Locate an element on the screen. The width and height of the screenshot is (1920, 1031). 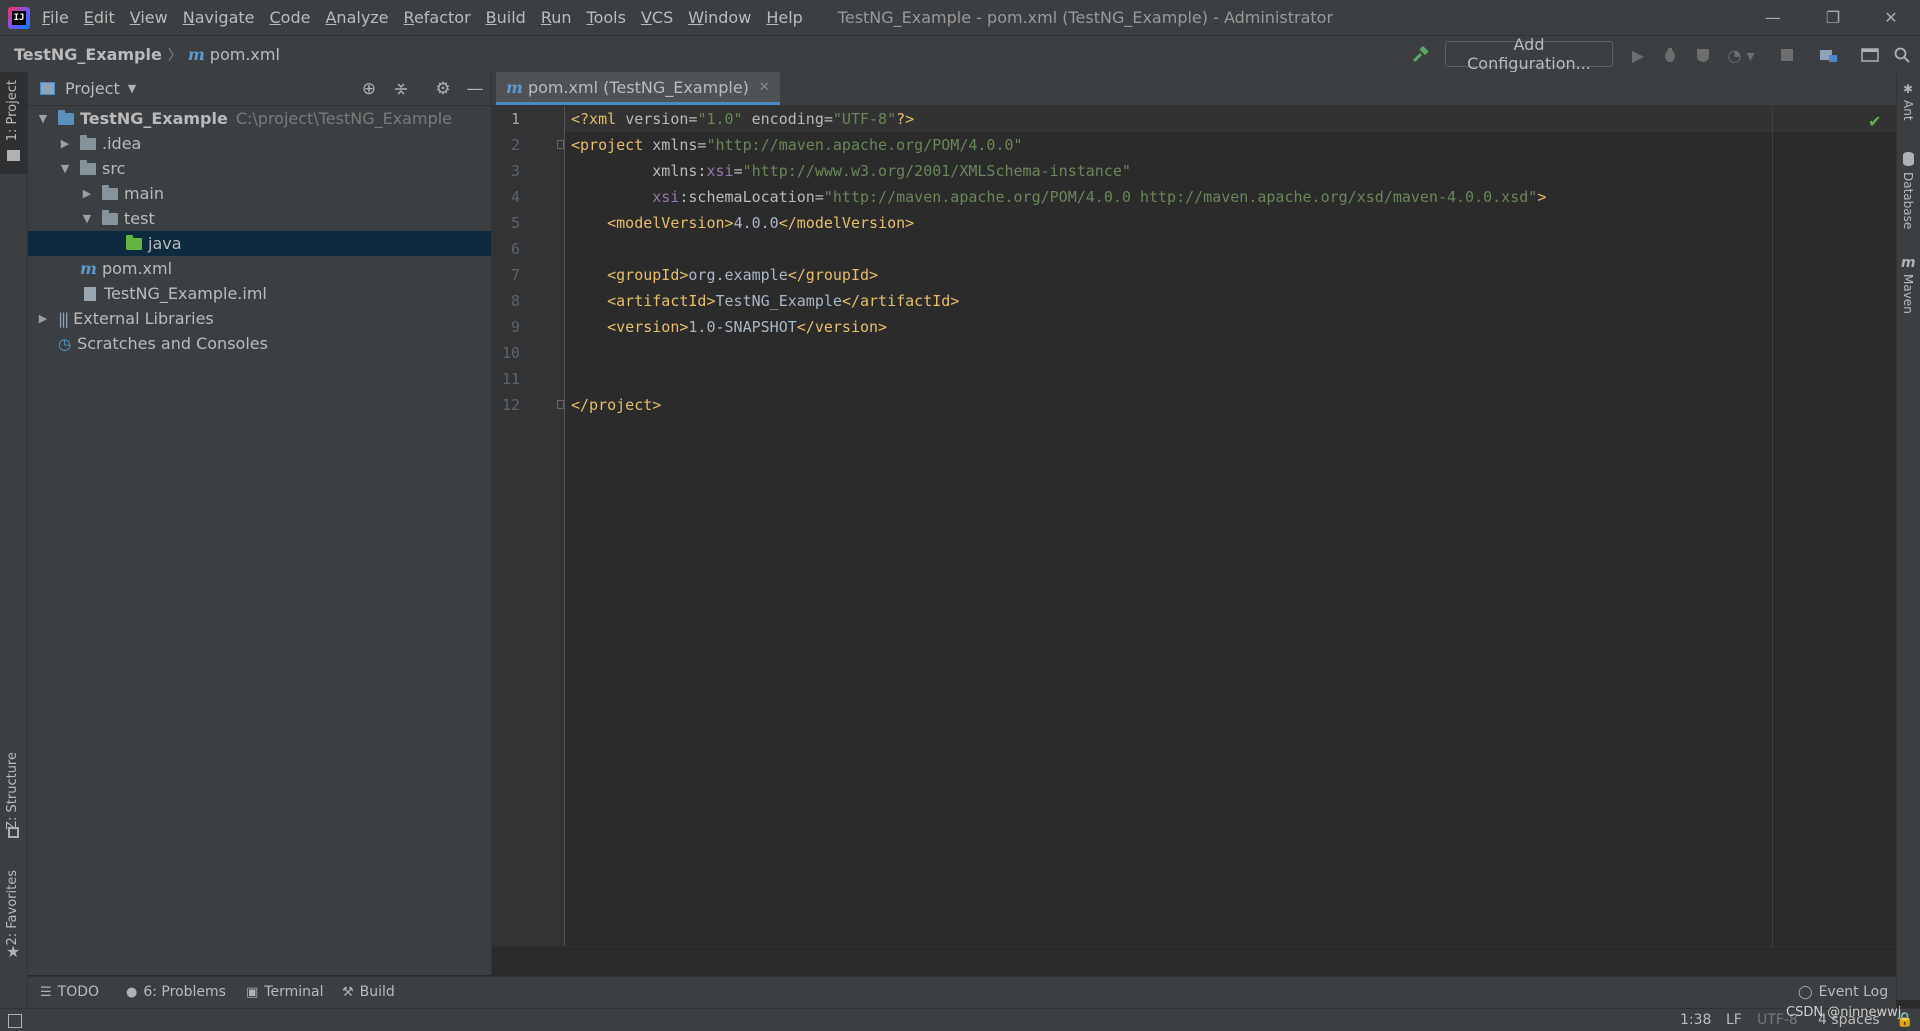
list-icon: ☰ is located at coordinates (46, 992).